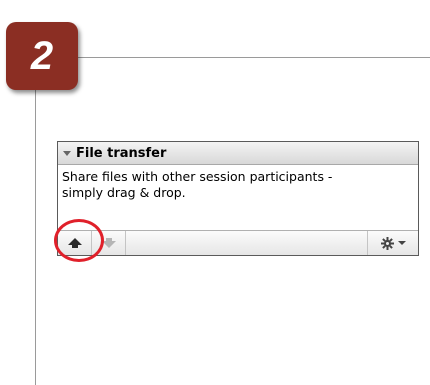 The image size is (430, 385). What do you see at coordinates (124, 192) in the screenshot?
I see `description-line-2: simply drag & drop.` at bounding box center [124, 192].